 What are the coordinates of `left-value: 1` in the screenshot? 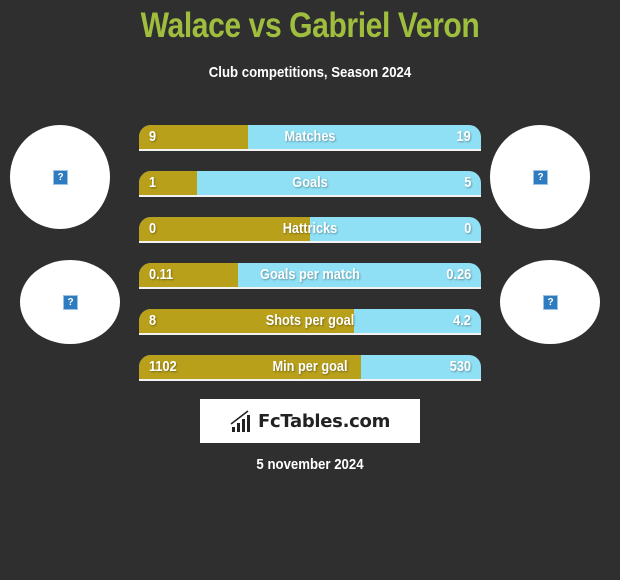 It's located at (153, 182).